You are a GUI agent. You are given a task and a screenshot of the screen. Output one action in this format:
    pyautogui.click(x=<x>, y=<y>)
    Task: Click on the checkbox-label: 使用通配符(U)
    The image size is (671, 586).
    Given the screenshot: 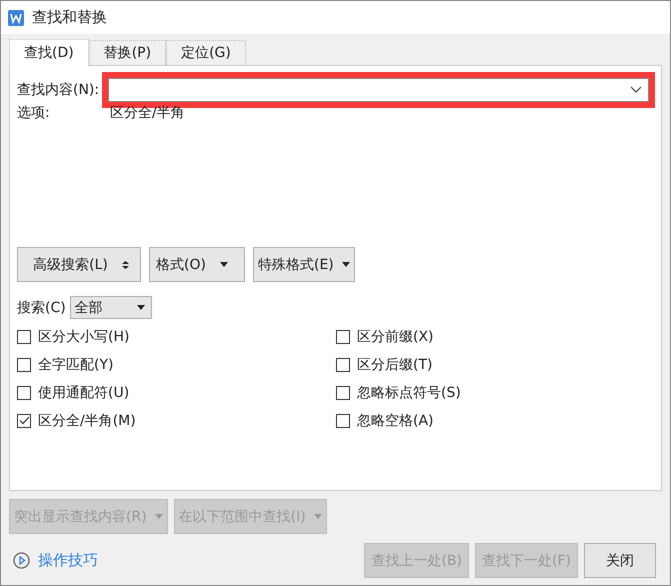 What is the action you would take?
    pyautogui.click(x=84, y=393)
    